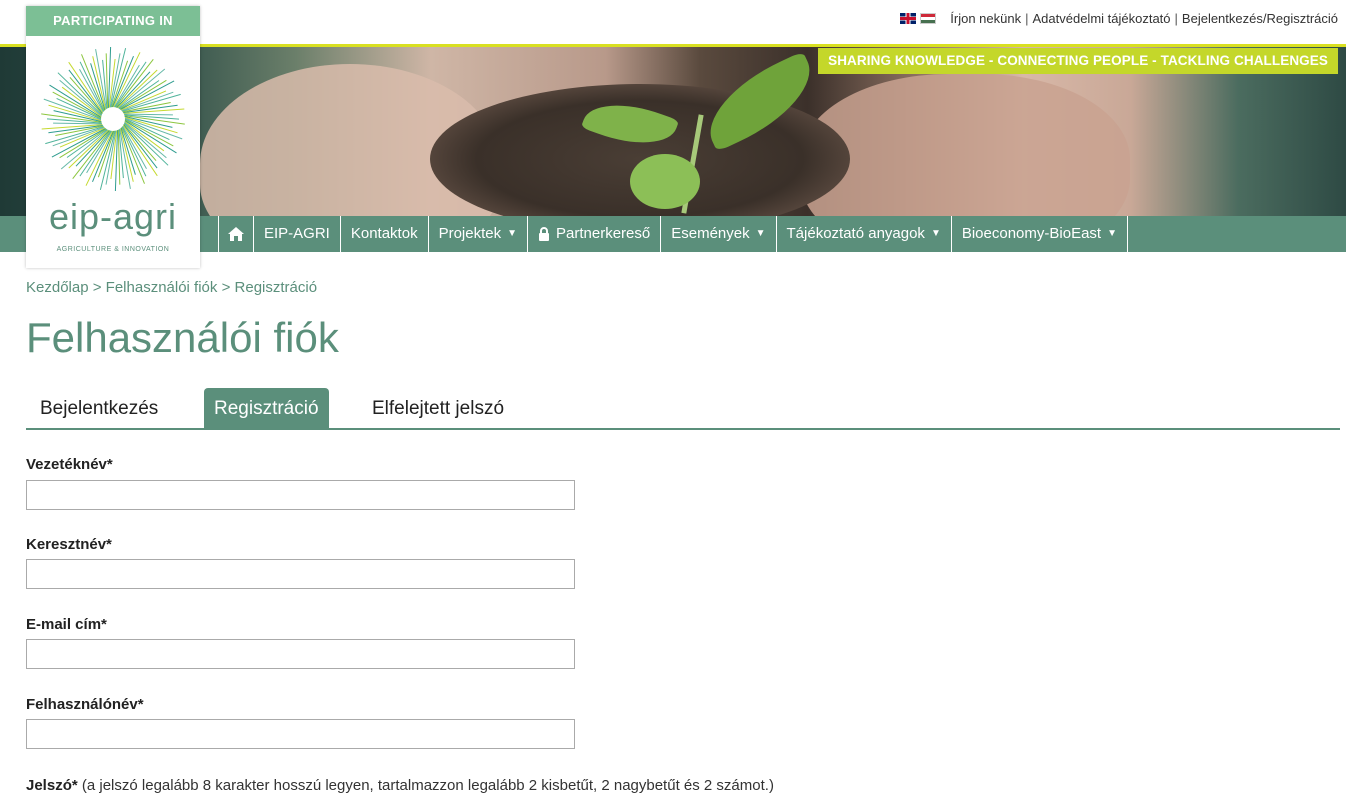 Image resolution: width=1346 pixels, height=794 pixels. Describe the element at coordinates (673, 45) in the screenshot. I see `hero-top-line` at that location.